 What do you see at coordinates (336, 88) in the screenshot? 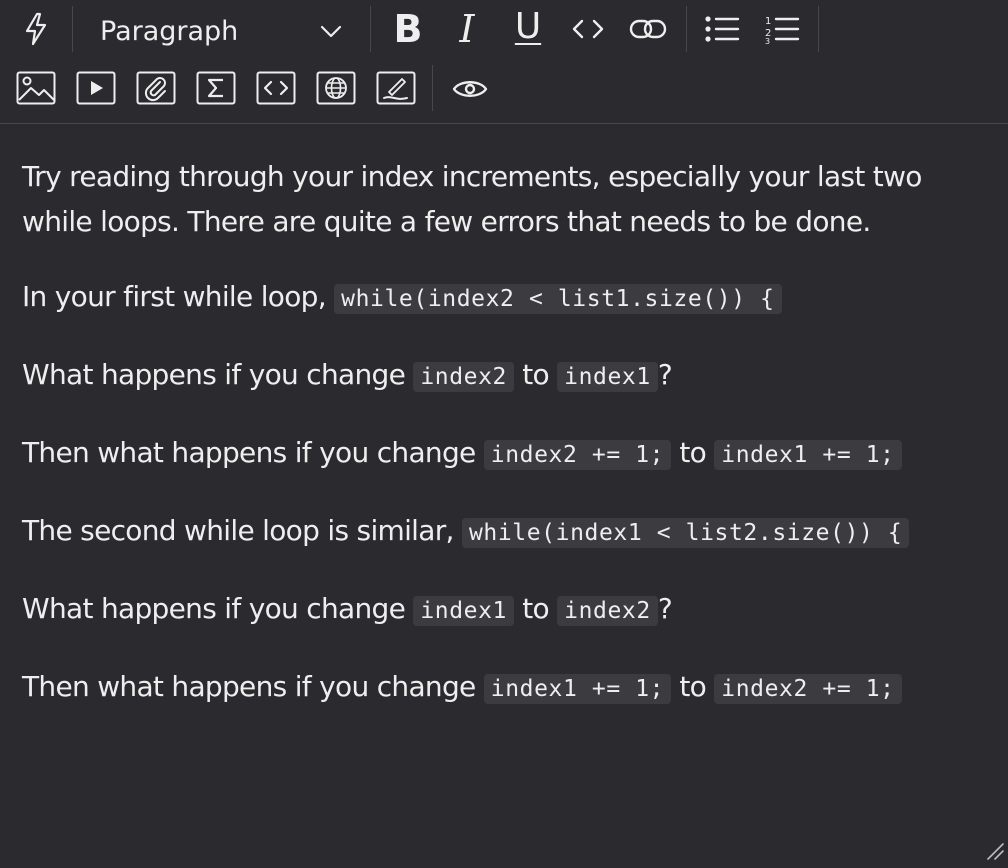
I see `globe-icon` at bounding box center [336, 88].